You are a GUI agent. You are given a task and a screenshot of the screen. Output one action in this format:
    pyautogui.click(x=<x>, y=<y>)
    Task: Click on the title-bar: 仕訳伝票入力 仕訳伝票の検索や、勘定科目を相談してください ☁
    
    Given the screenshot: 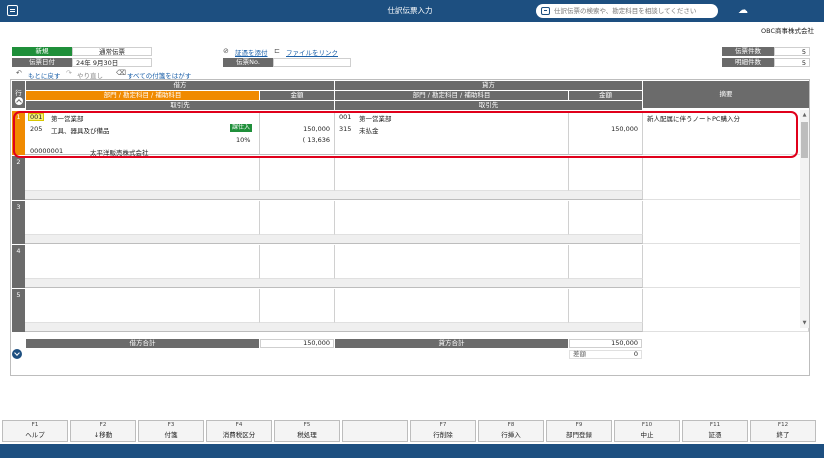 What is the action you would take?
    pyautogui.click(x=412, y=11)
    